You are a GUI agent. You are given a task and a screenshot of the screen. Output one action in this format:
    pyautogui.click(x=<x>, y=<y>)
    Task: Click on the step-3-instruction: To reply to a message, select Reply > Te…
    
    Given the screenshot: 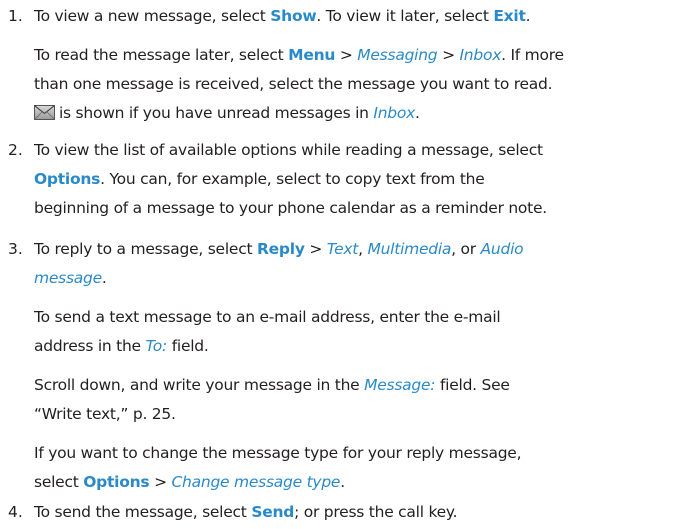 What is the action you would take?
    pyautogui.click(x=349, y=264)
    